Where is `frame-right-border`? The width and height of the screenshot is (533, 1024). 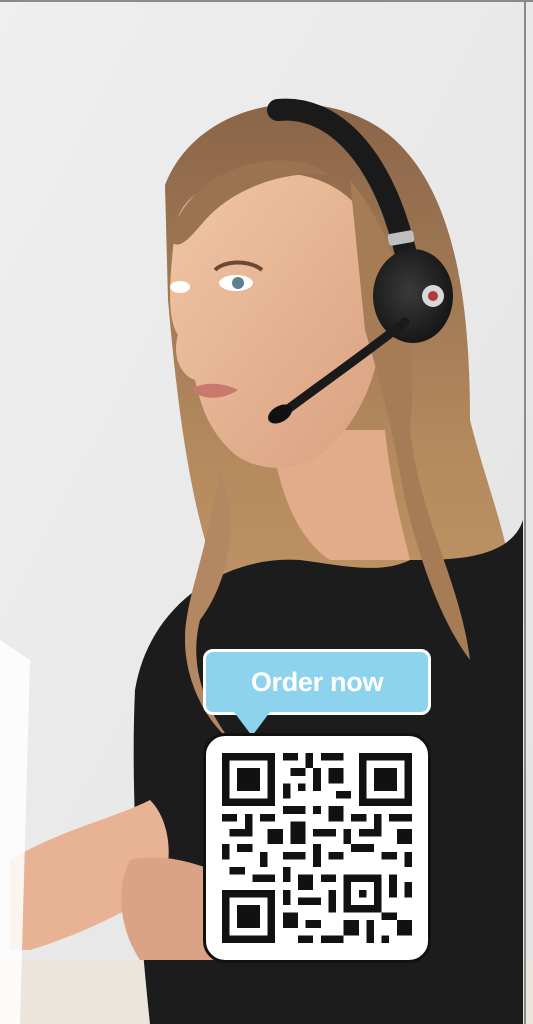 frame-right-border is located at coordinates (525, 512).